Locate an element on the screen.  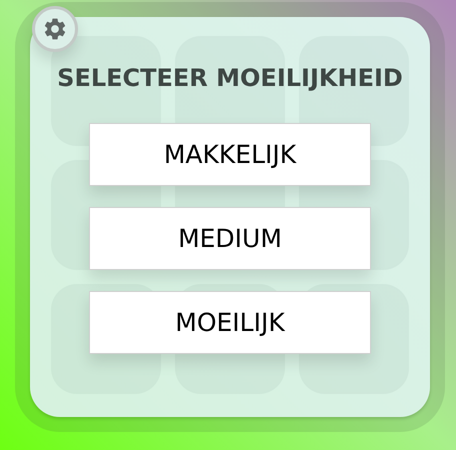
settings-button is located at coordinates (55, 29).